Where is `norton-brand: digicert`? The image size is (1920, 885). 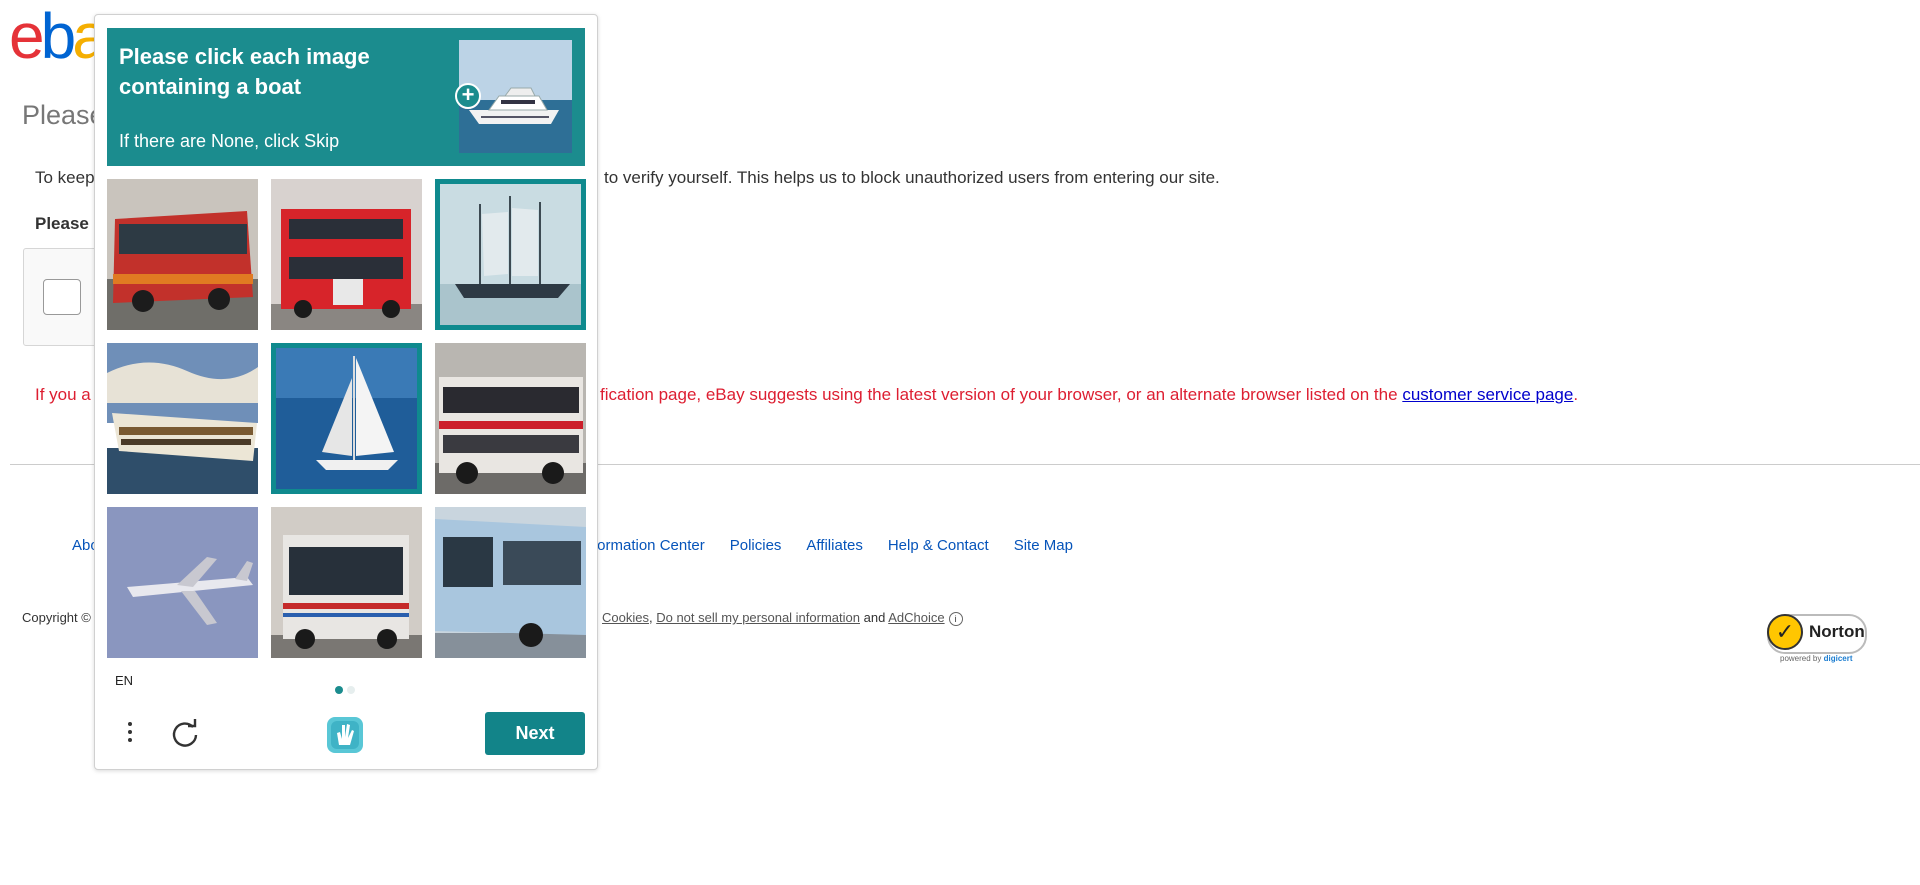
norton-brand: digicert is located at coordinates (1838, 658).